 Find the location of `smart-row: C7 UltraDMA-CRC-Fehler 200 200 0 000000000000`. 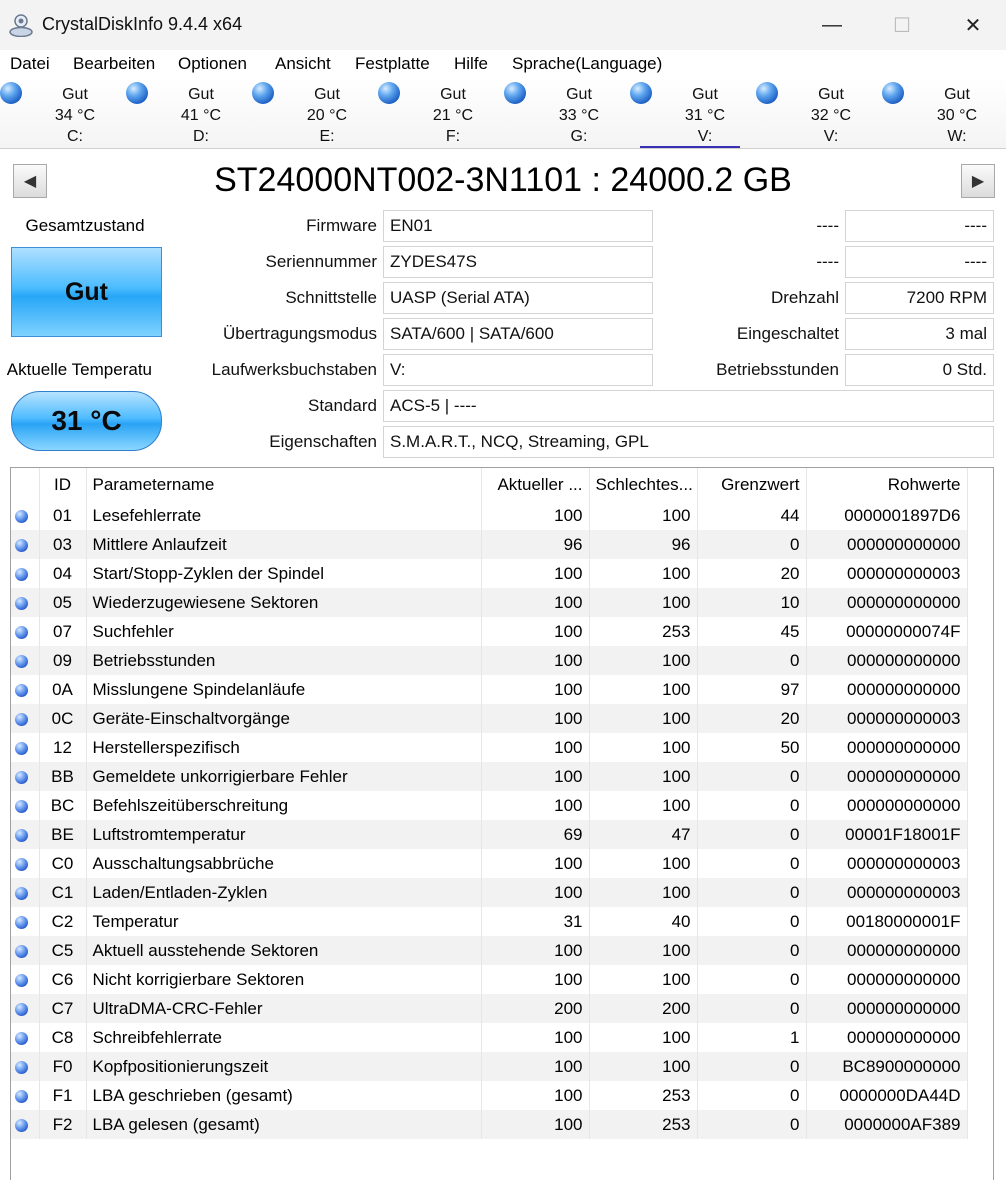

smart-row: C7 UltraDMA-CRC-Fehler 200 200 0 000000000000 is located at coordinates (489, 1008).